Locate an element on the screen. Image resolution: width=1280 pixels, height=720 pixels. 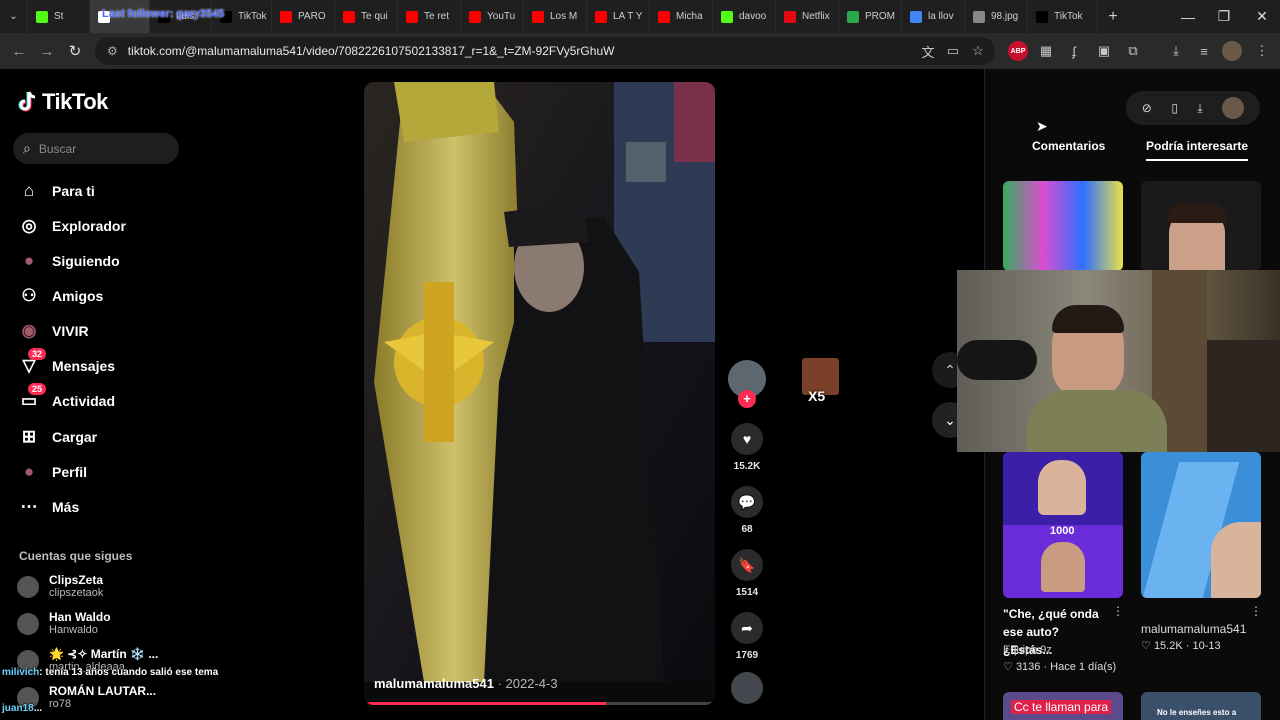
sidebar-item-para-ti: ⌂ Para ti is located at coordinates (56, 191).